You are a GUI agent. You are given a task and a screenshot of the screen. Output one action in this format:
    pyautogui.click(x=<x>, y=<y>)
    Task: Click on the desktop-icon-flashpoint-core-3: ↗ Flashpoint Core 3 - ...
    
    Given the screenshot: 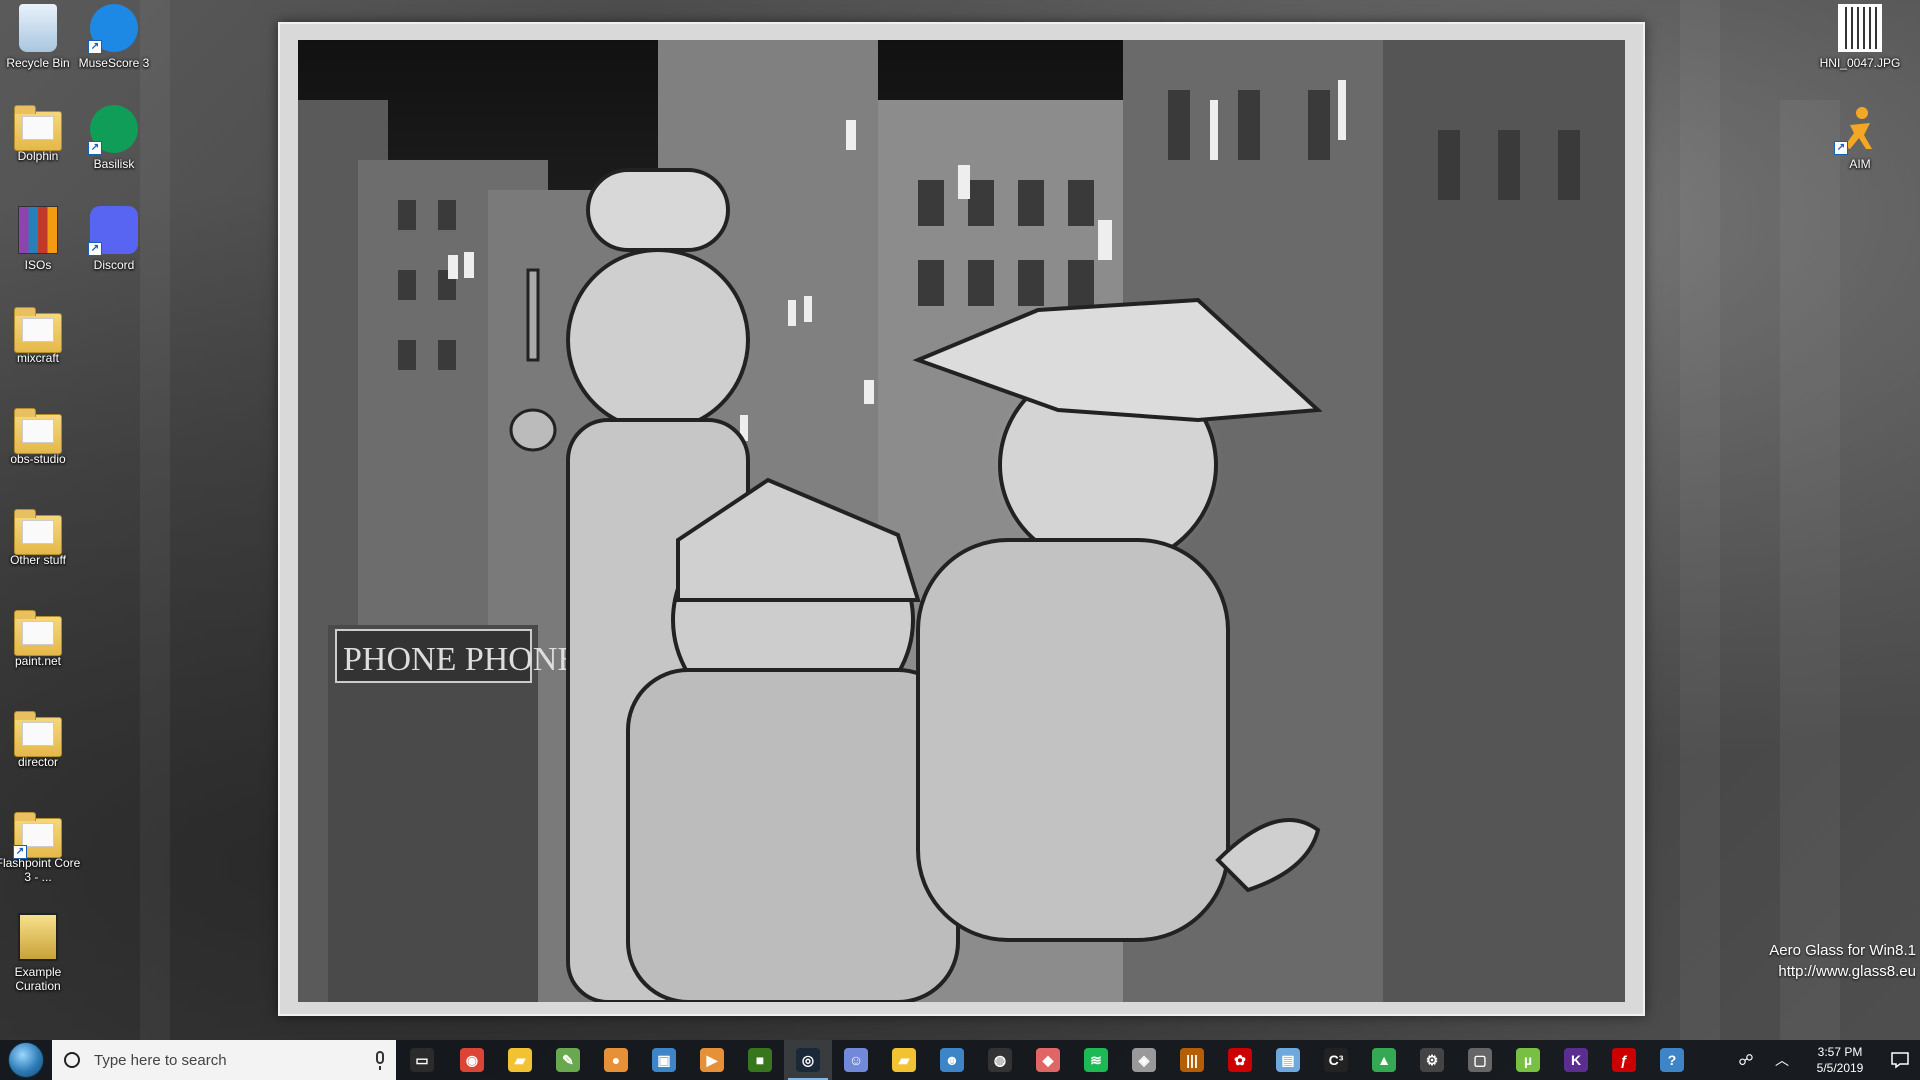 What is the action you would take?
    pyautogui.click(x=42, y=848)
    